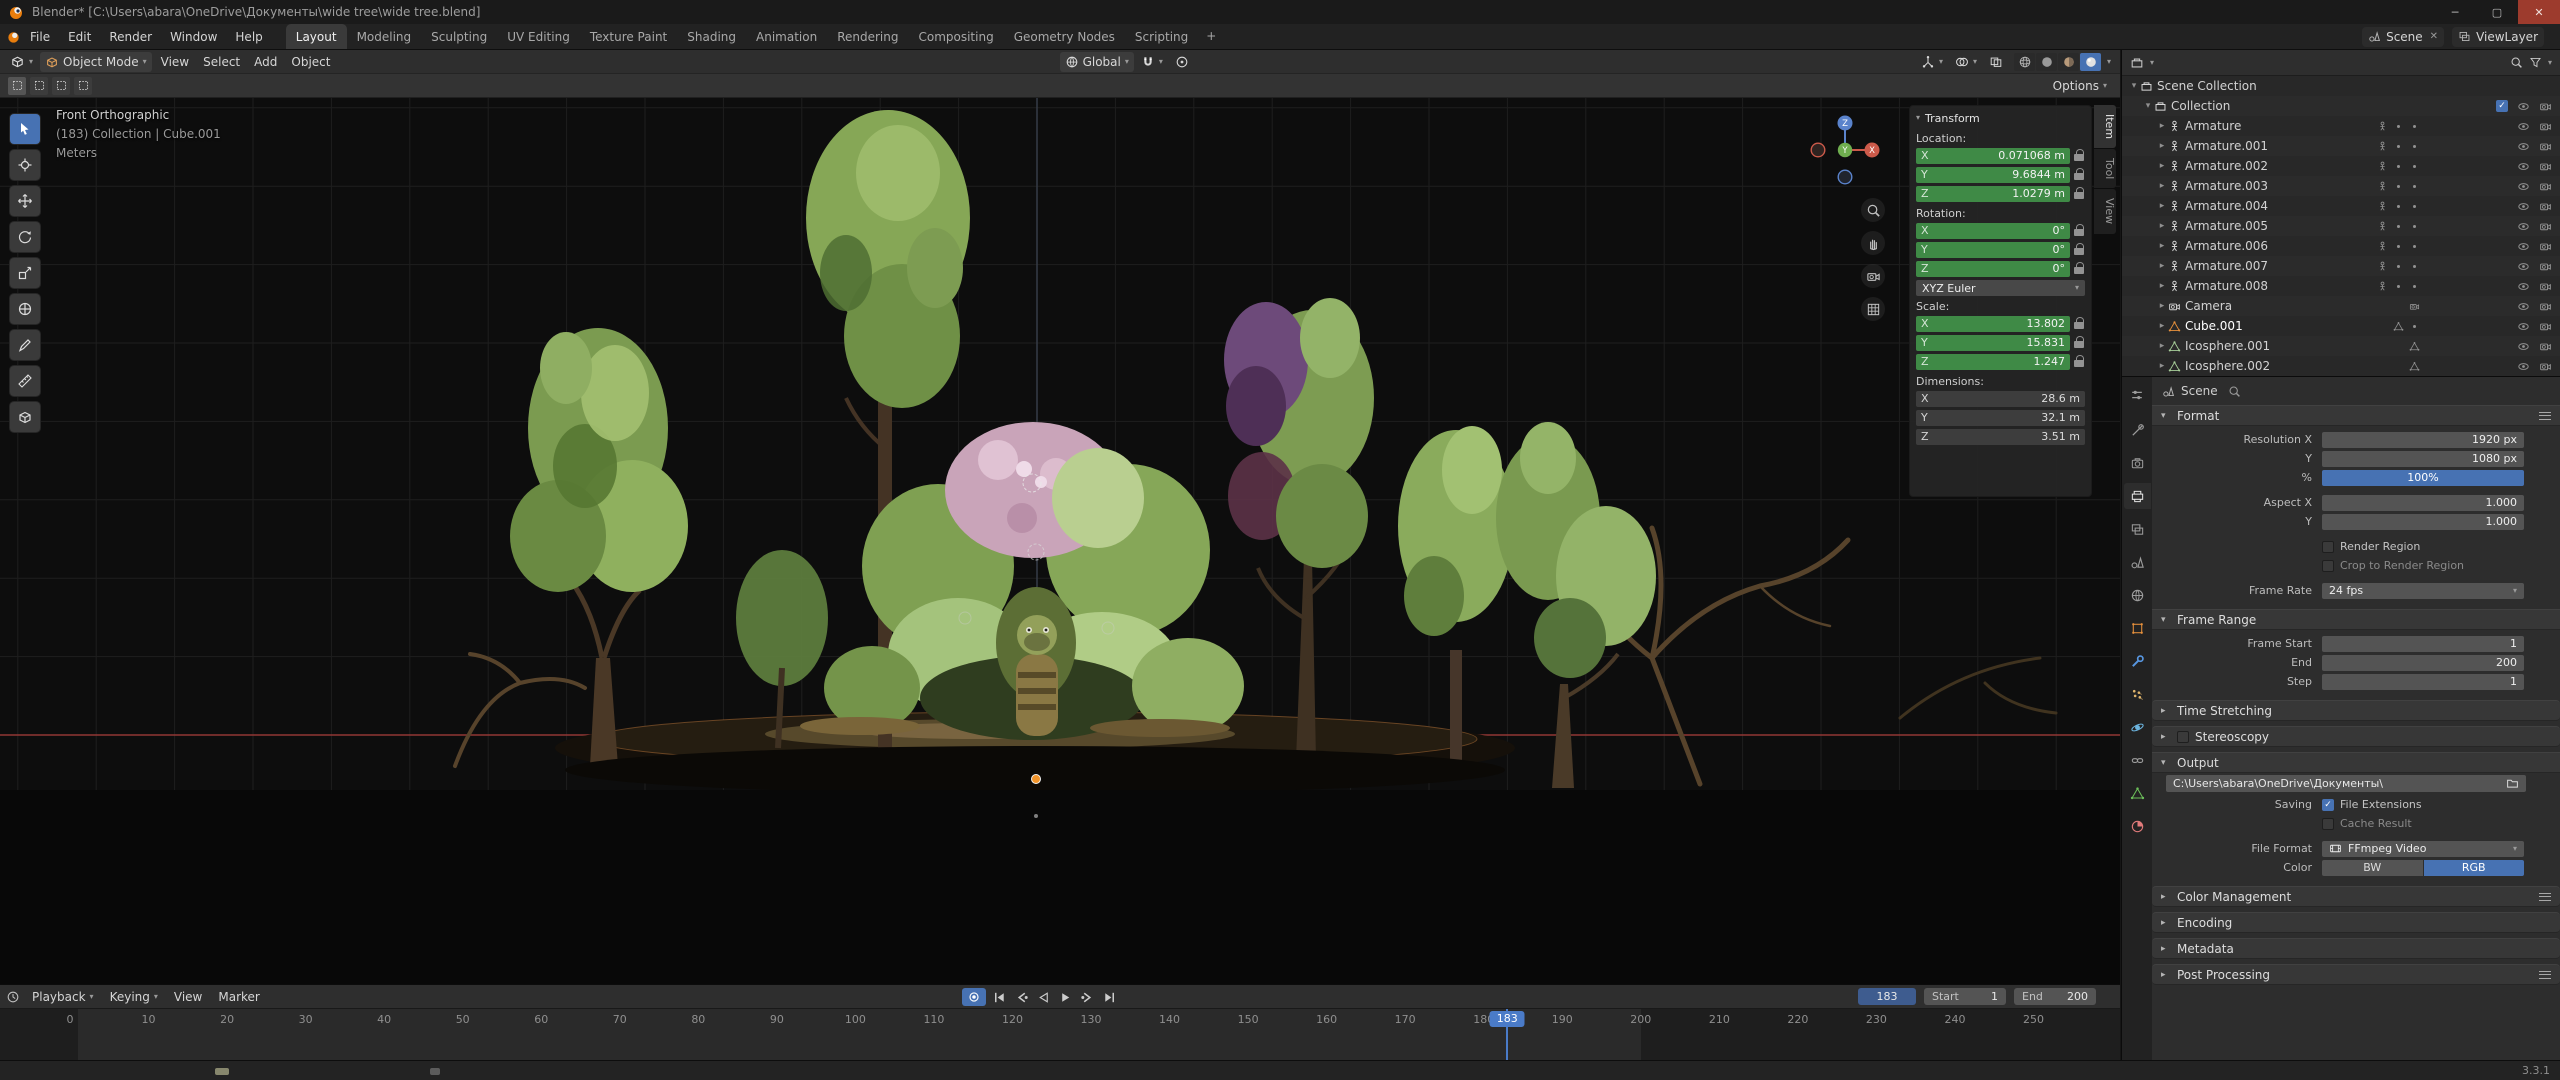 The image size is (2560, 1080). I want to click on section-frame-range-header: ▾ Frame Range, so click(2356, 619).